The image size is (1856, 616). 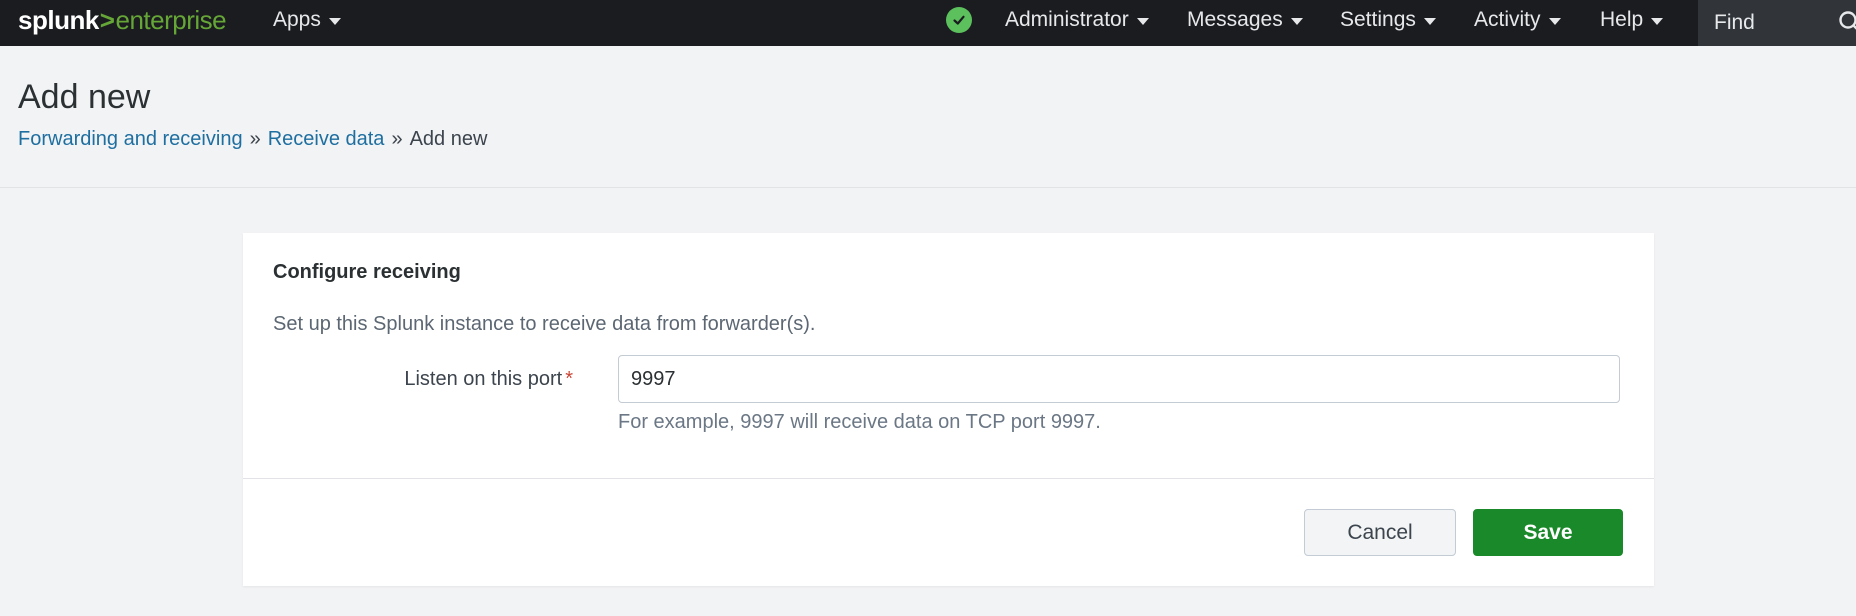 I want to click on messages-menu-label: Messages, so click(x=1235, y=19).